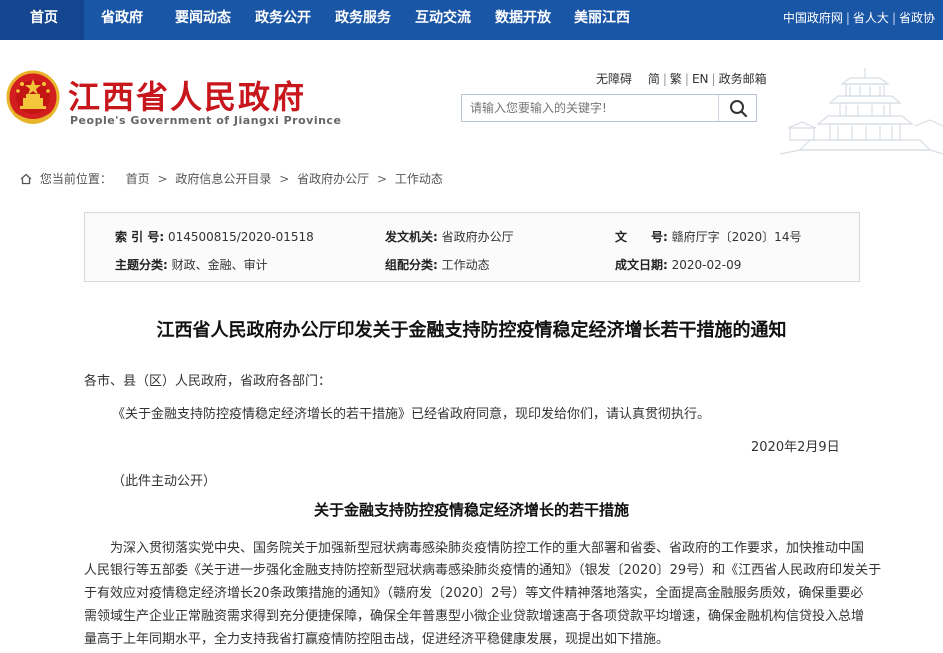  What do you see at coordinates (333, 179) in the screenshot?
I see `breadcrumb-general-office: 省政府办公厅` at bounding box center [333, 179].